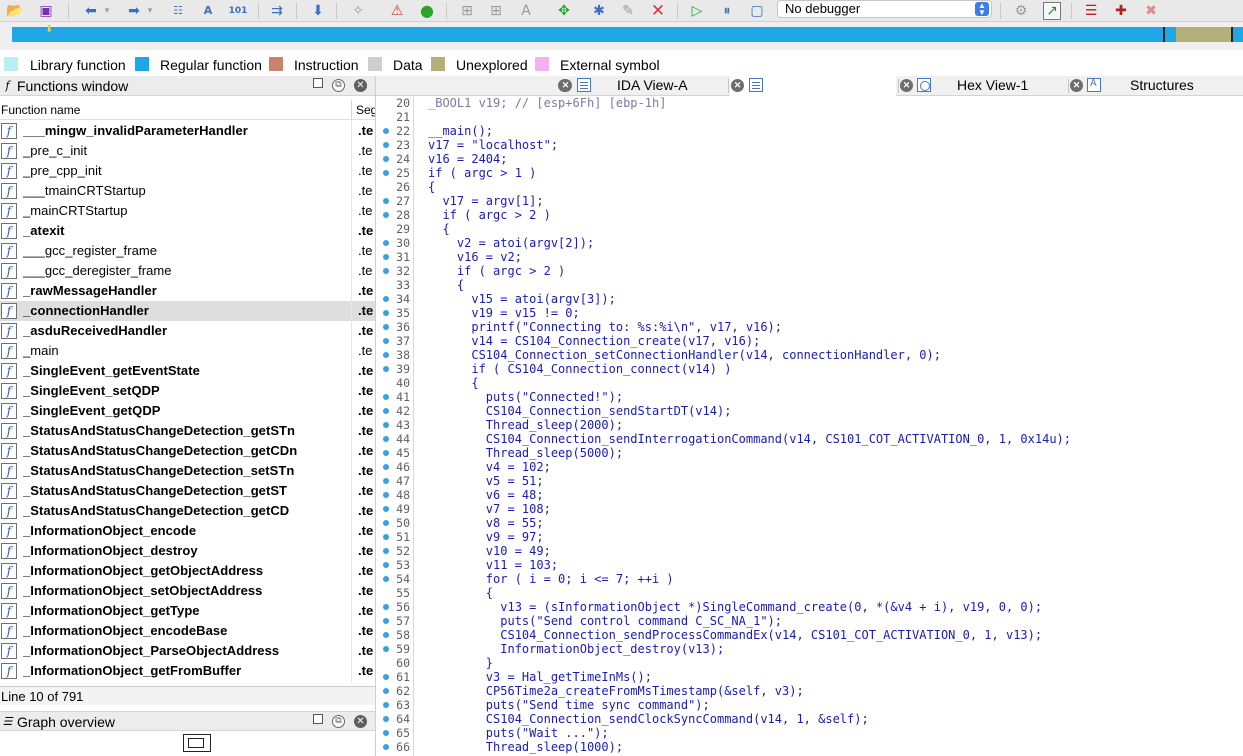 Image resolution: width=1243 pixels, height=756 pixels. Describe the element at coordinates (46, 11) in the screenshot. I see `save-icon: ▣` at that location.